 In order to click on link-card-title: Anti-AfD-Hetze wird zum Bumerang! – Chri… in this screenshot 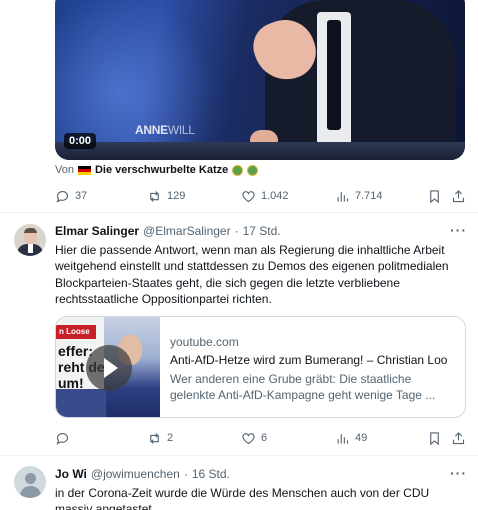, I will do `click(309, 360)`.